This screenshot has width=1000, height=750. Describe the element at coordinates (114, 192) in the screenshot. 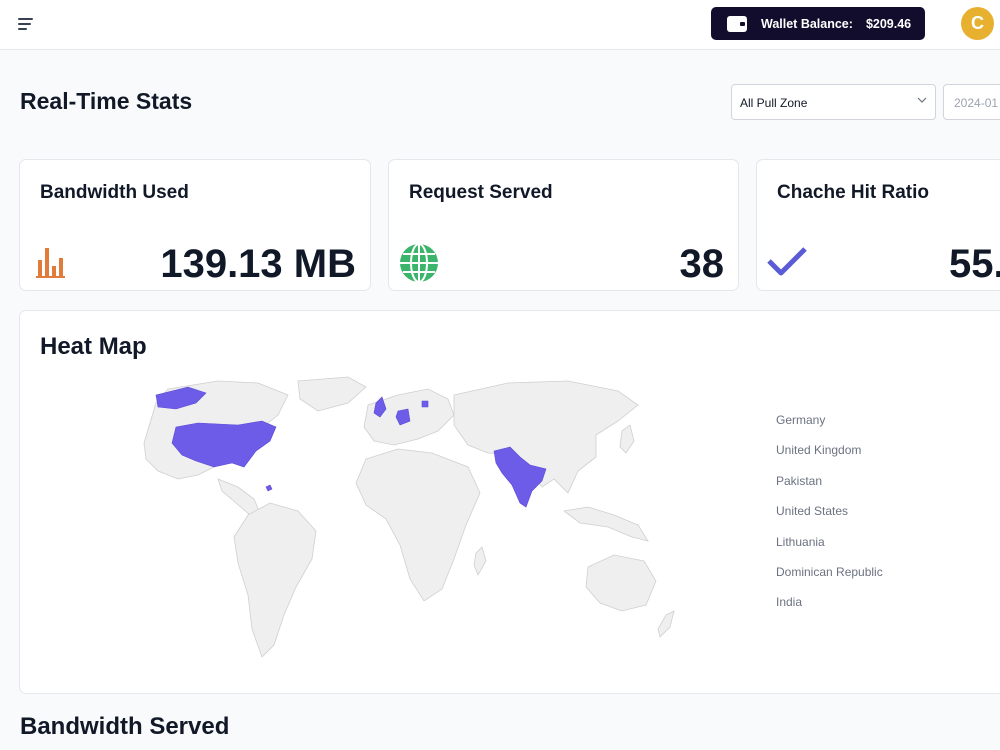

I see `card-title: Bandwidth Used` at that location.